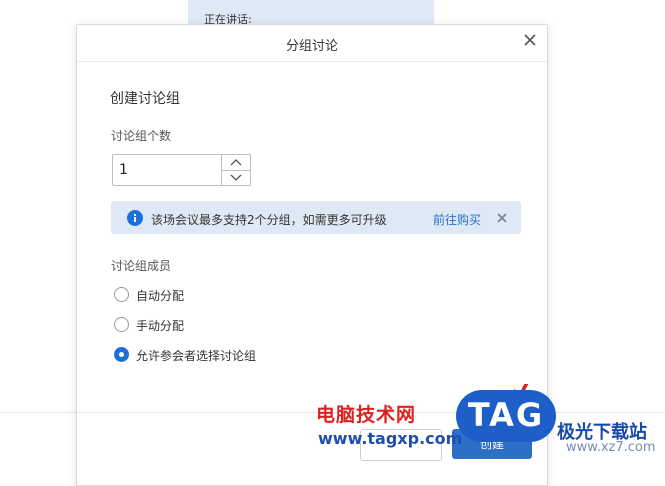  Describe the element at coordinates (457, 219) in the screenshot. I see `buy-link: 前往购买` at that location.